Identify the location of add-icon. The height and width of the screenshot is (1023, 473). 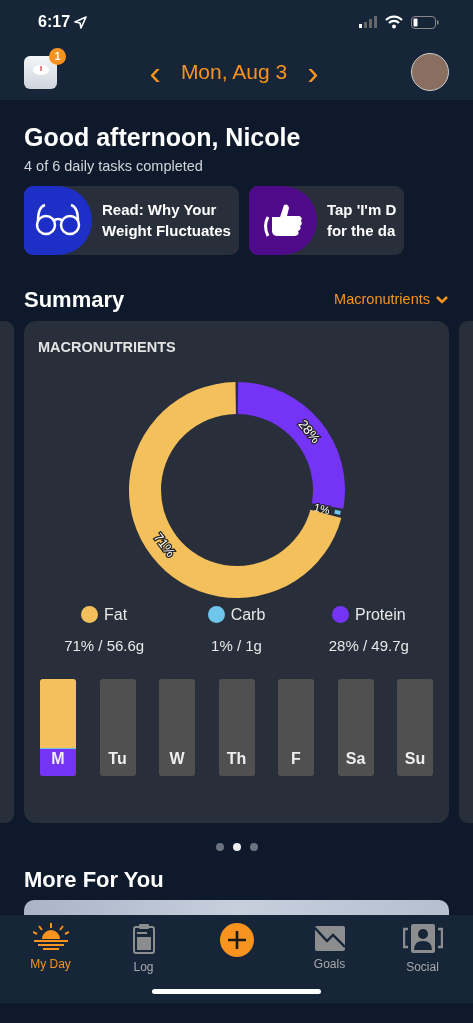
(236, 939).